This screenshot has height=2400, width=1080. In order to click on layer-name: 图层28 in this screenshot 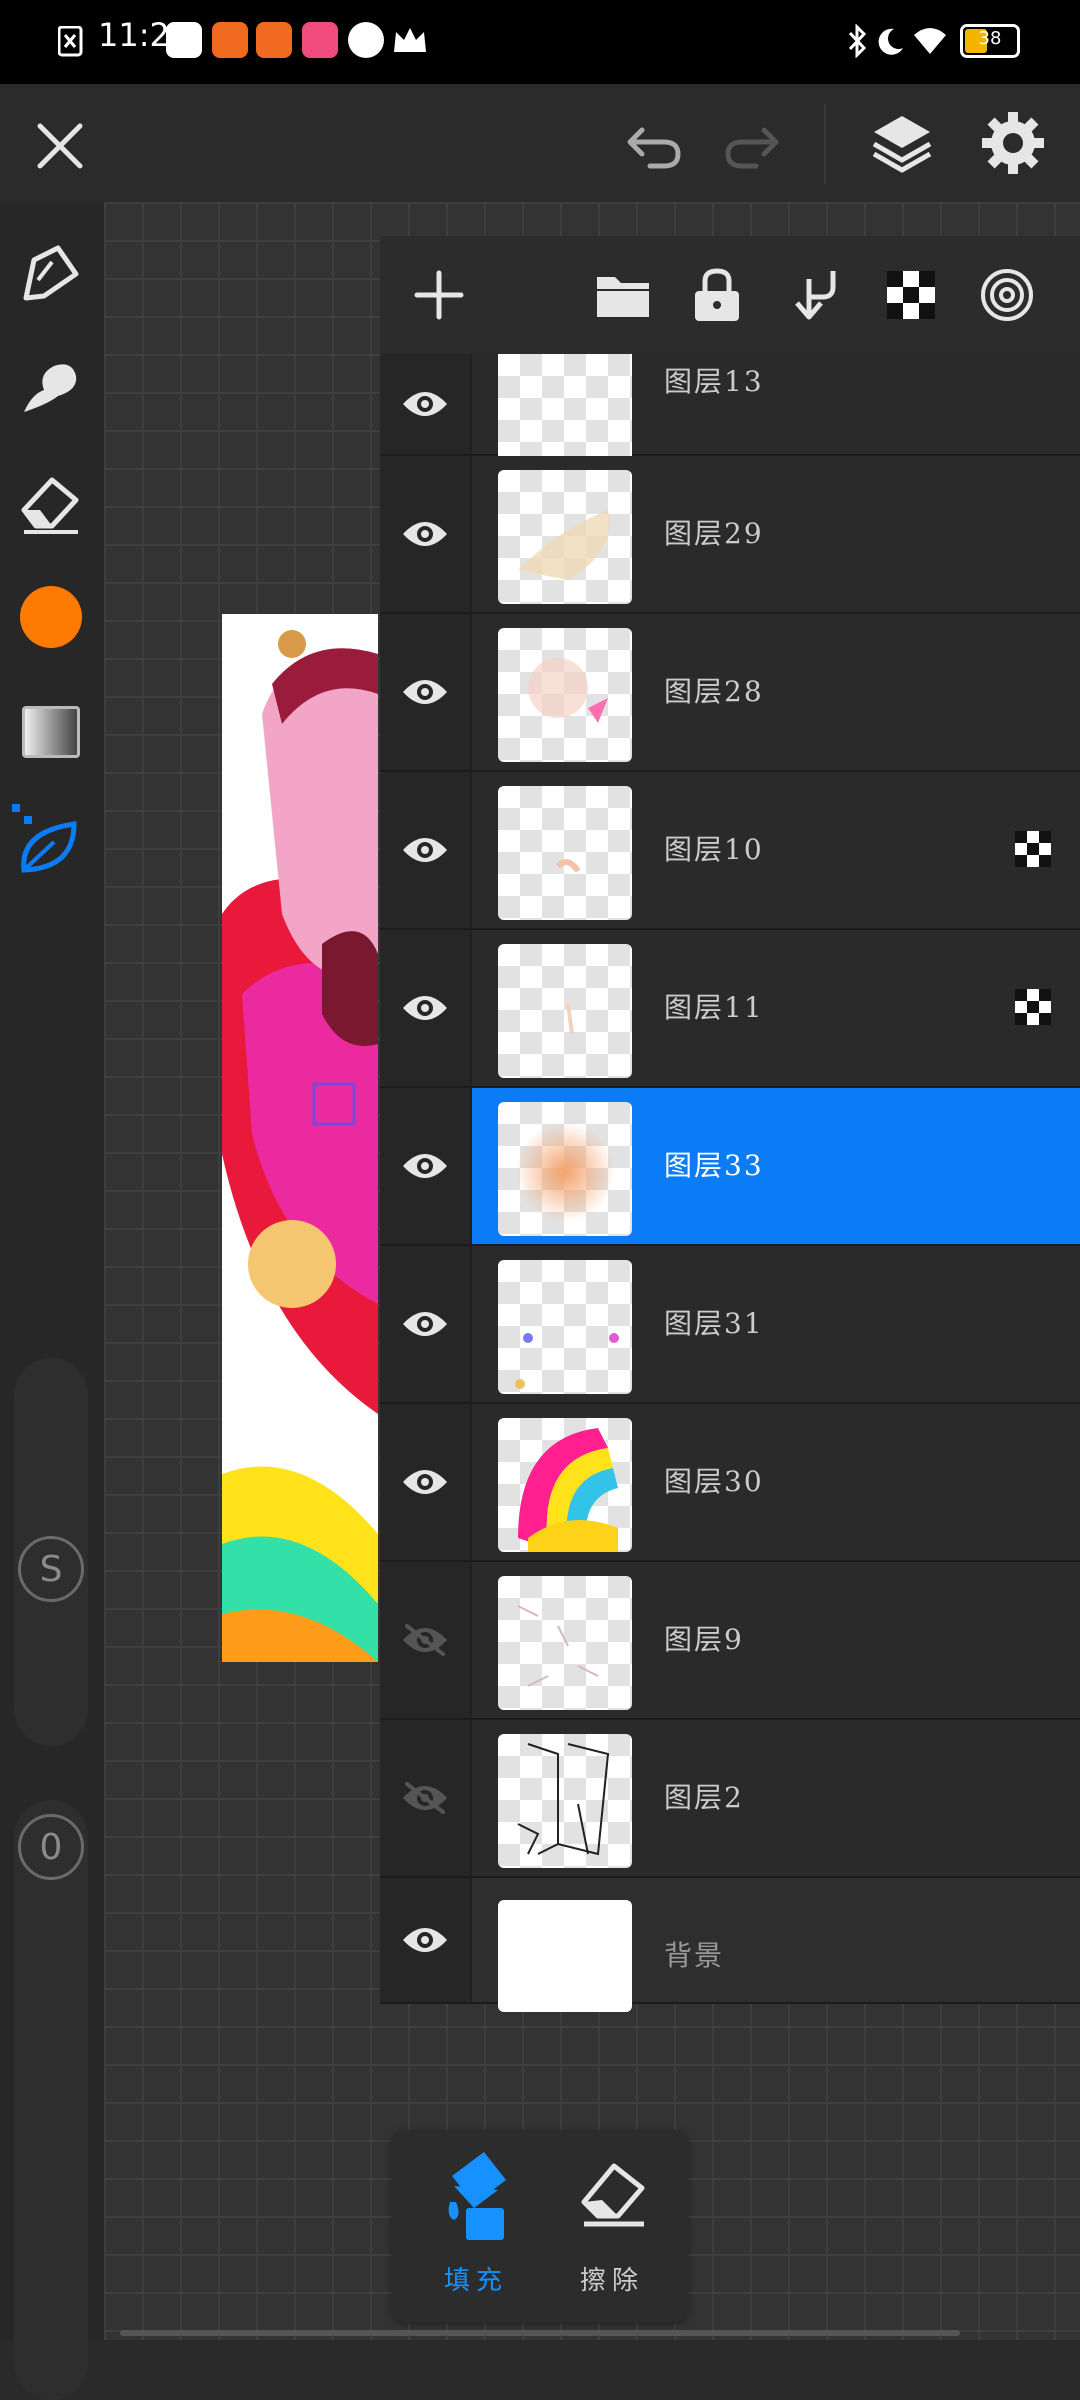, I will do `click(714, 691)`.